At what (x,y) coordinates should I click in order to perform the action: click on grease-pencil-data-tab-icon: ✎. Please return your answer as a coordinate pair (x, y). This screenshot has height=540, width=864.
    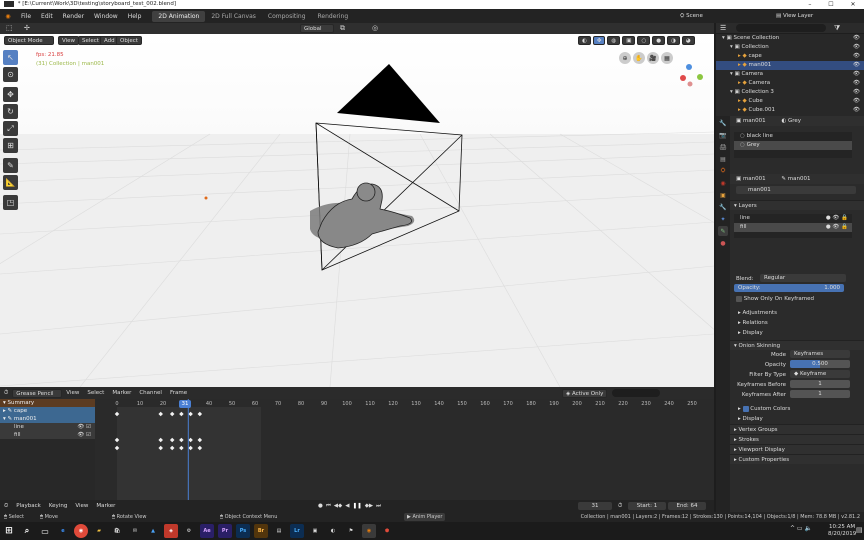
    Looking at the image, I should click on (723, 231).